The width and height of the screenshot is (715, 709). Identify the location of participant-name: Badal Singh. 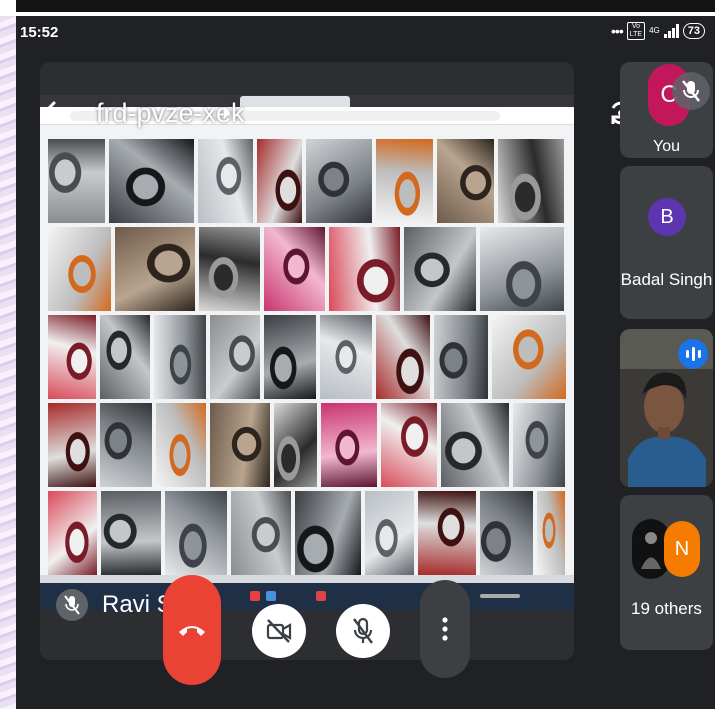
(666, 279).